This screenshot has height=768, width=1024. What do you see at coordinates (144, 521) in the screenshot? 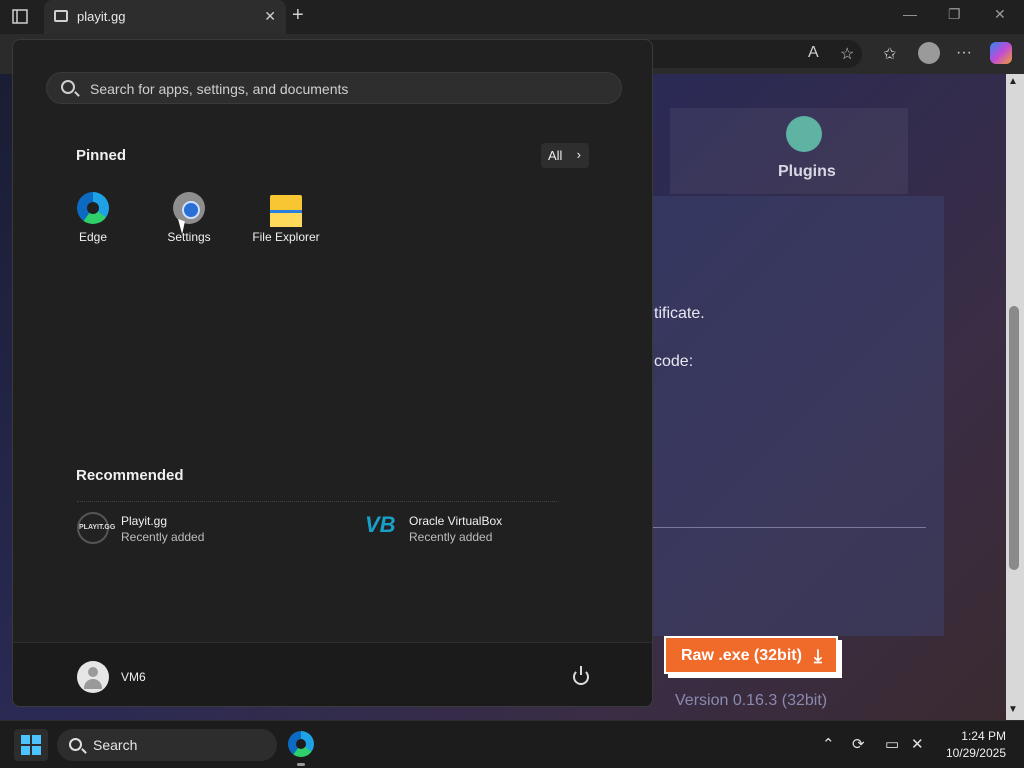
I see `recommended-name: Playit.gg` at bounding box center [144, 521].